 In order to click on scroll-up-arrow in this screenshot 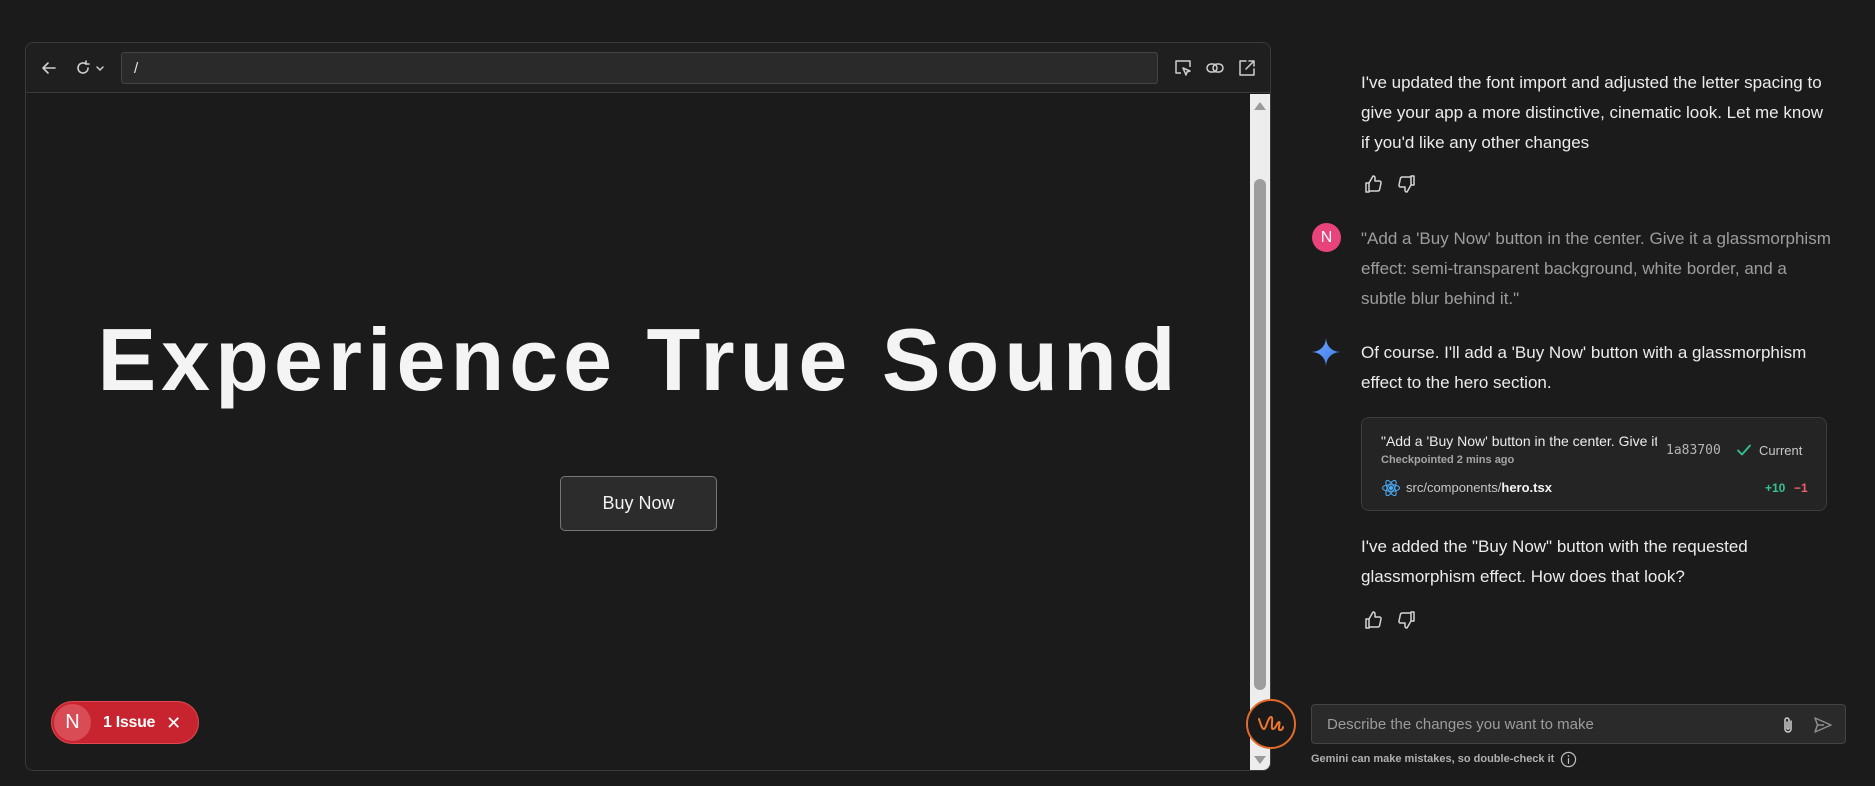, I will do `click(1260, 106)`.